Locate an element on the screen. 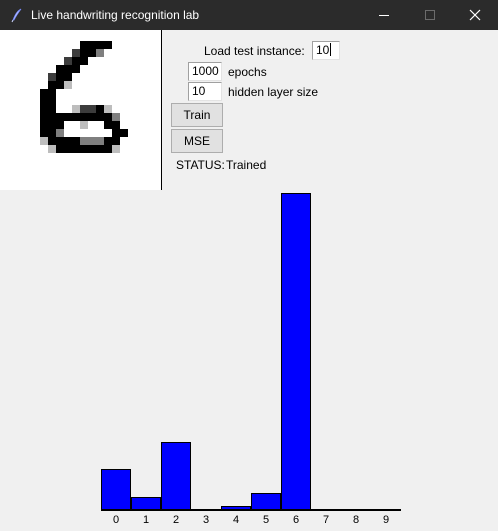  mse-button: MSE is located at coordinates (197, 141).